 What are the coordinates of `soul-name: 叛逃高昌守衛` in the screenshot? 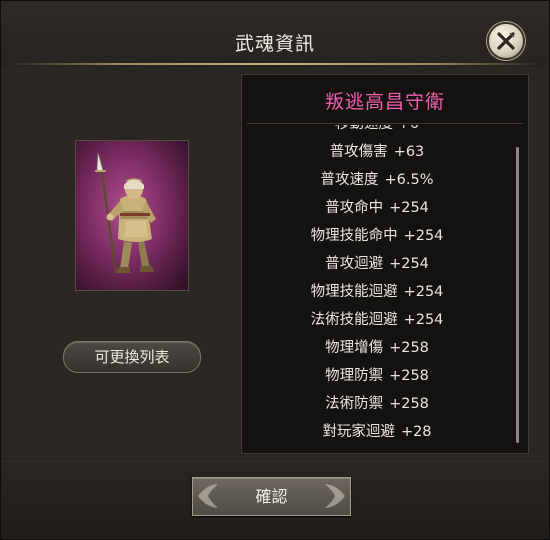 It's located at (384, 102).